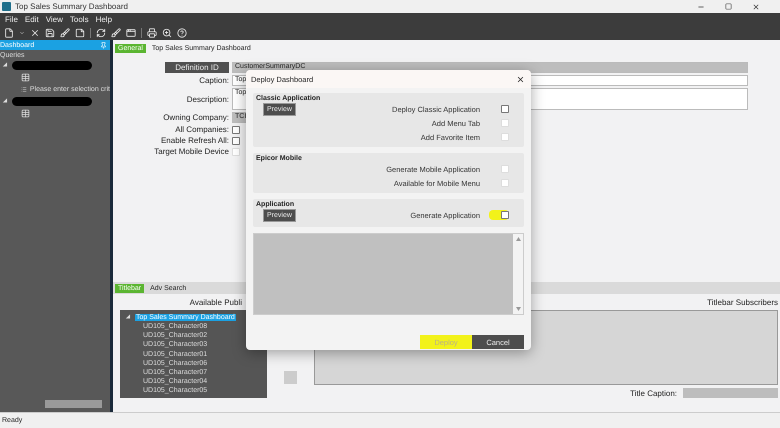 The width and height of the screenshot is (780, 428). Describe the element at coordinates (191, 151) in the screenshot. I see `field-label: Target Mobile Device` at that location.